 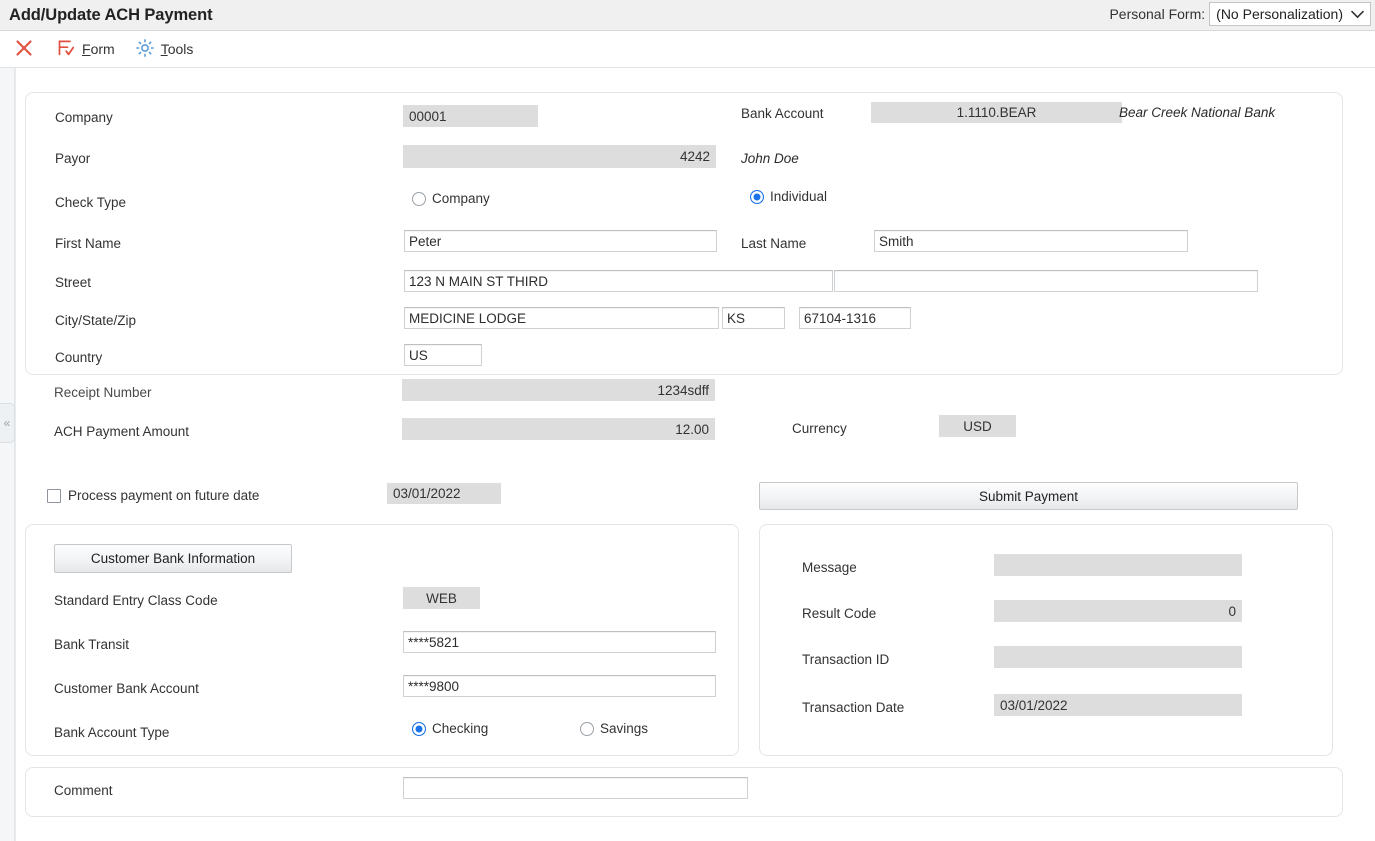 I want to click on toolbar-item-tools: Tools, so click(x=164, y=49).